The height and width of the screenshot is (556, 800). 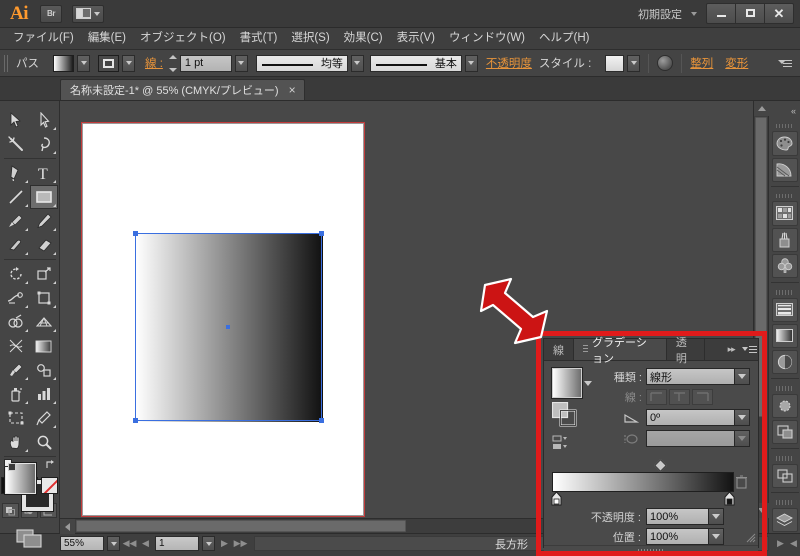 What do you see at coordinates (784, 362) in the screenshot?
I see `dock-transparency` at bounding box center [784, 362].